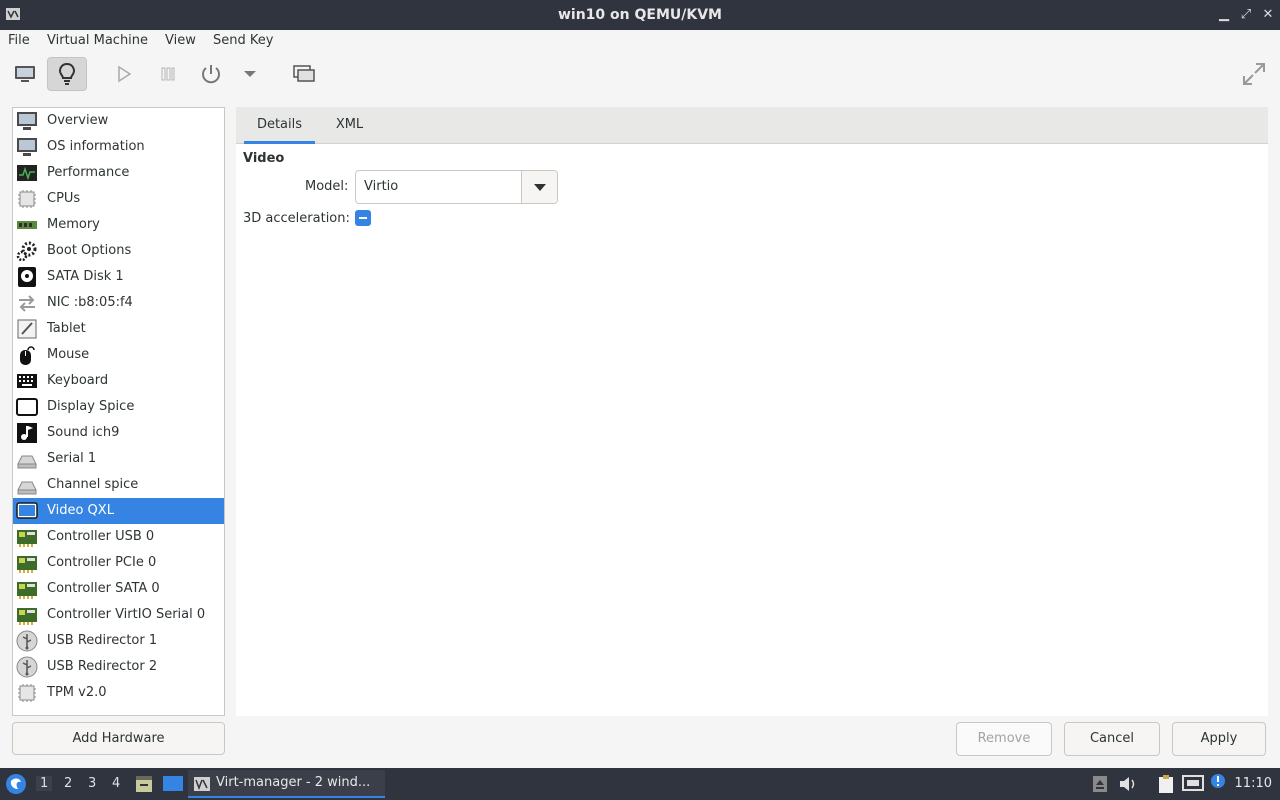  I want to click on add-hardware-button: Add Hardware, so click(118, 738).